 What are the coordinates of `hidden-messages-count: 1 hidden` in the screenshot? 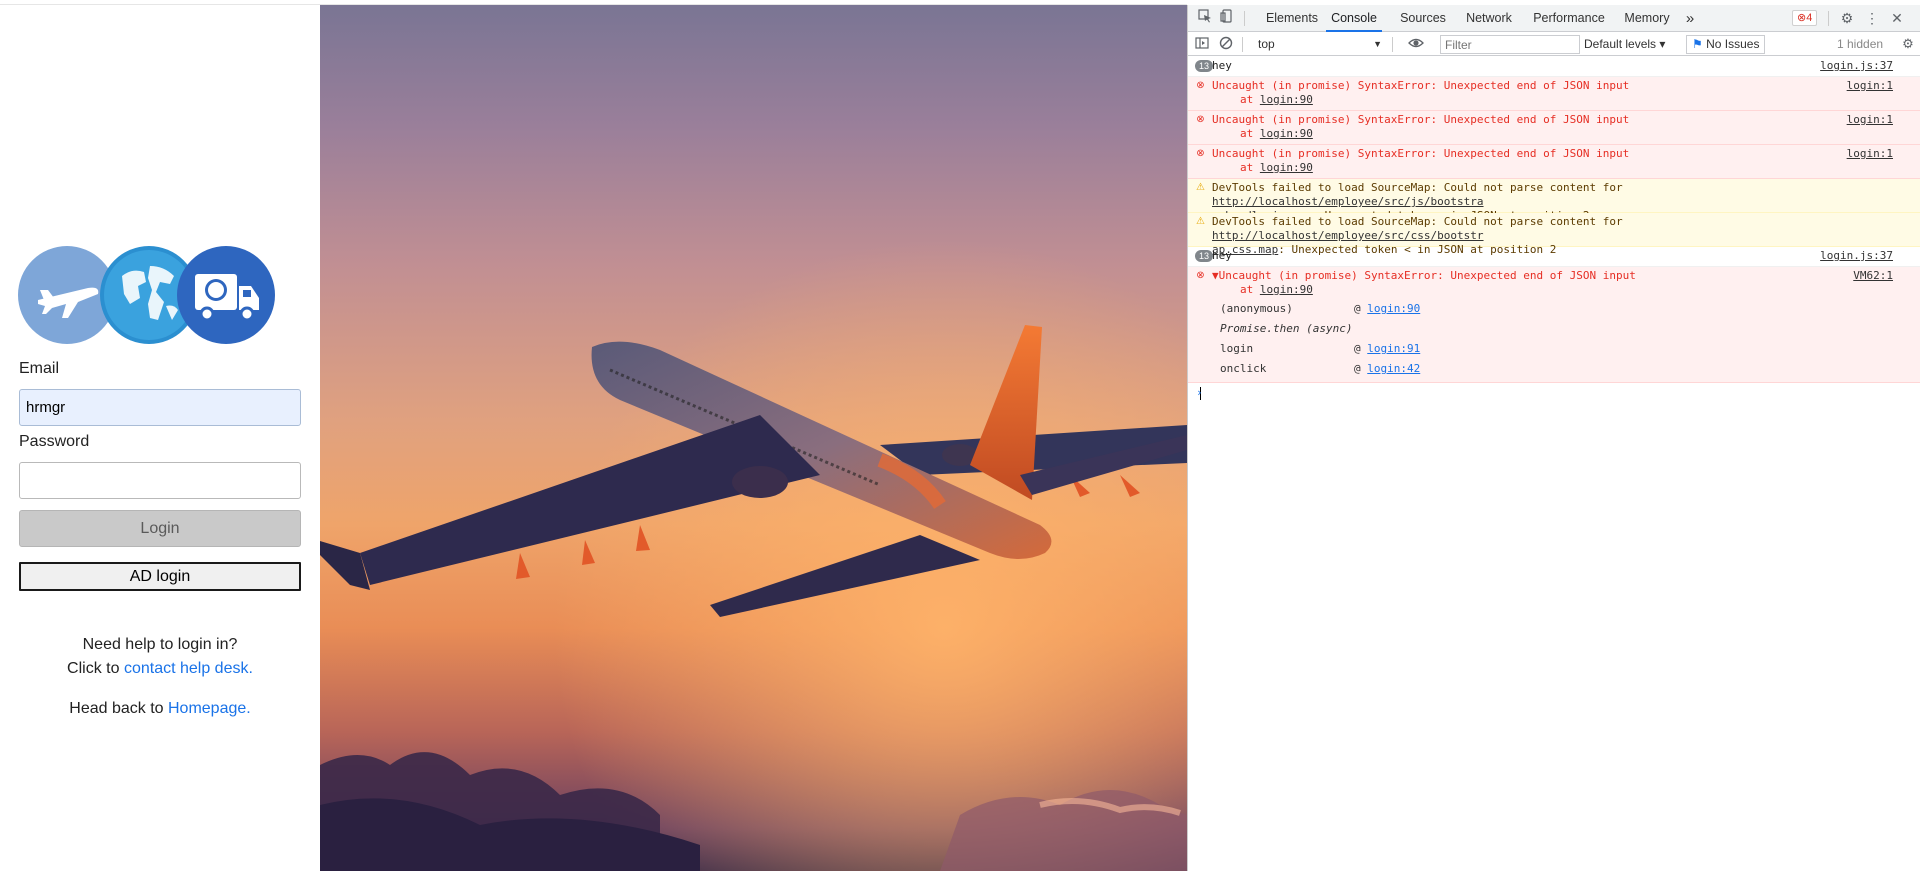 It's located at (1860, 44).